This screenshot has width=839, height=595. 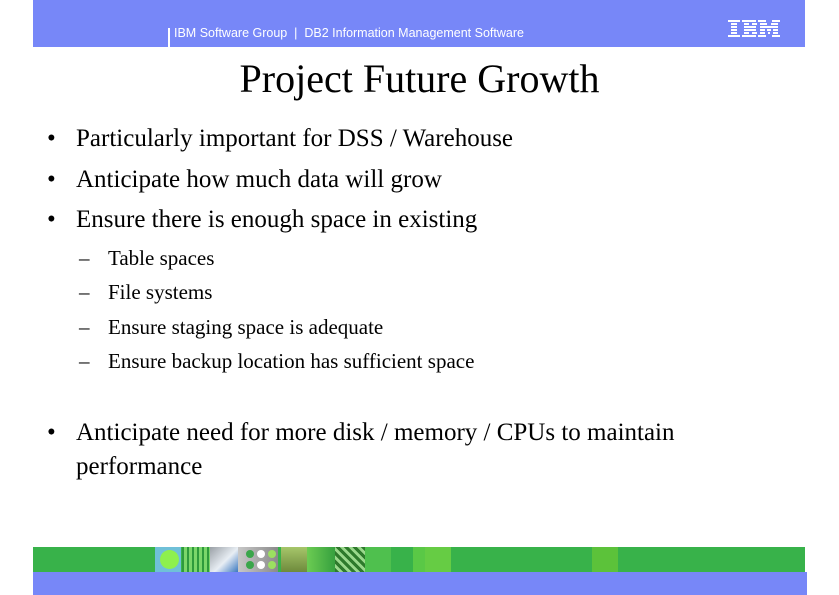 I want to click on footer-image-strip, so click(x=419, y=559).